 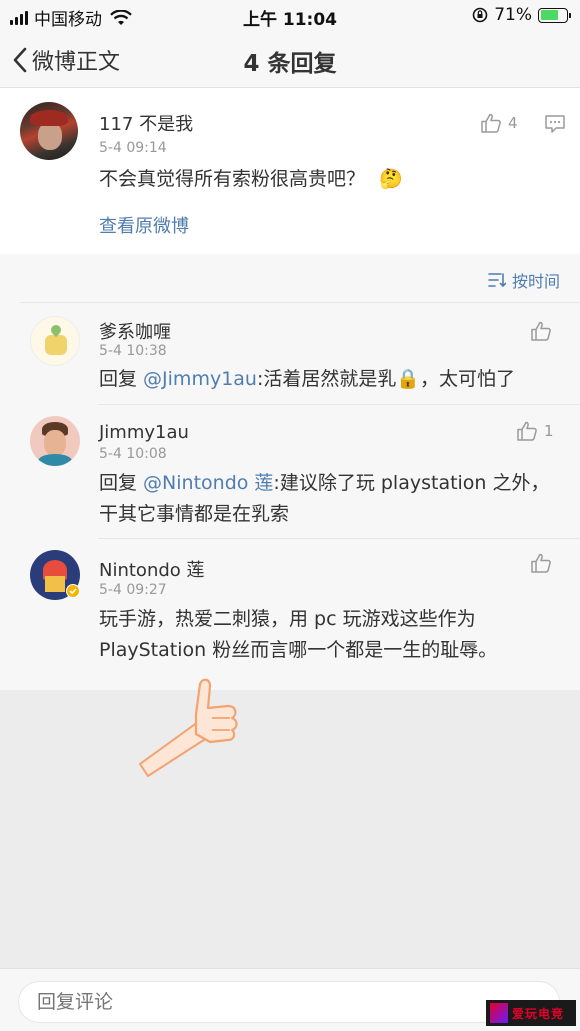 I want to click on reply-text-line2: 干其它事情都是在乳索, so click(x=194, y=514).